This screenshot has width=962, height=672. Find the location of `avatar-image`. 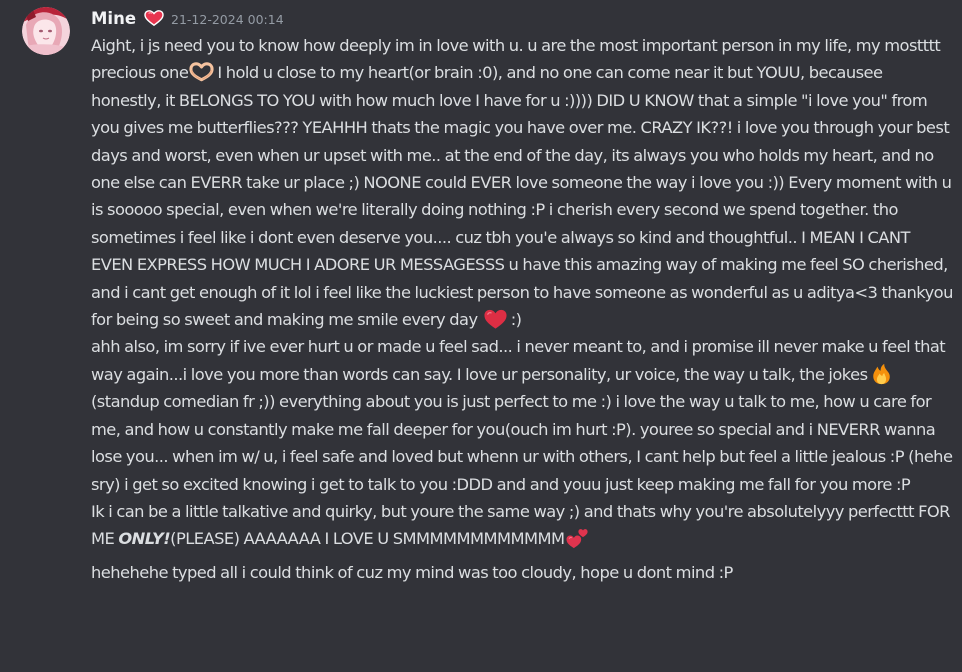

avatar-image is located at coordinates (46, 31).